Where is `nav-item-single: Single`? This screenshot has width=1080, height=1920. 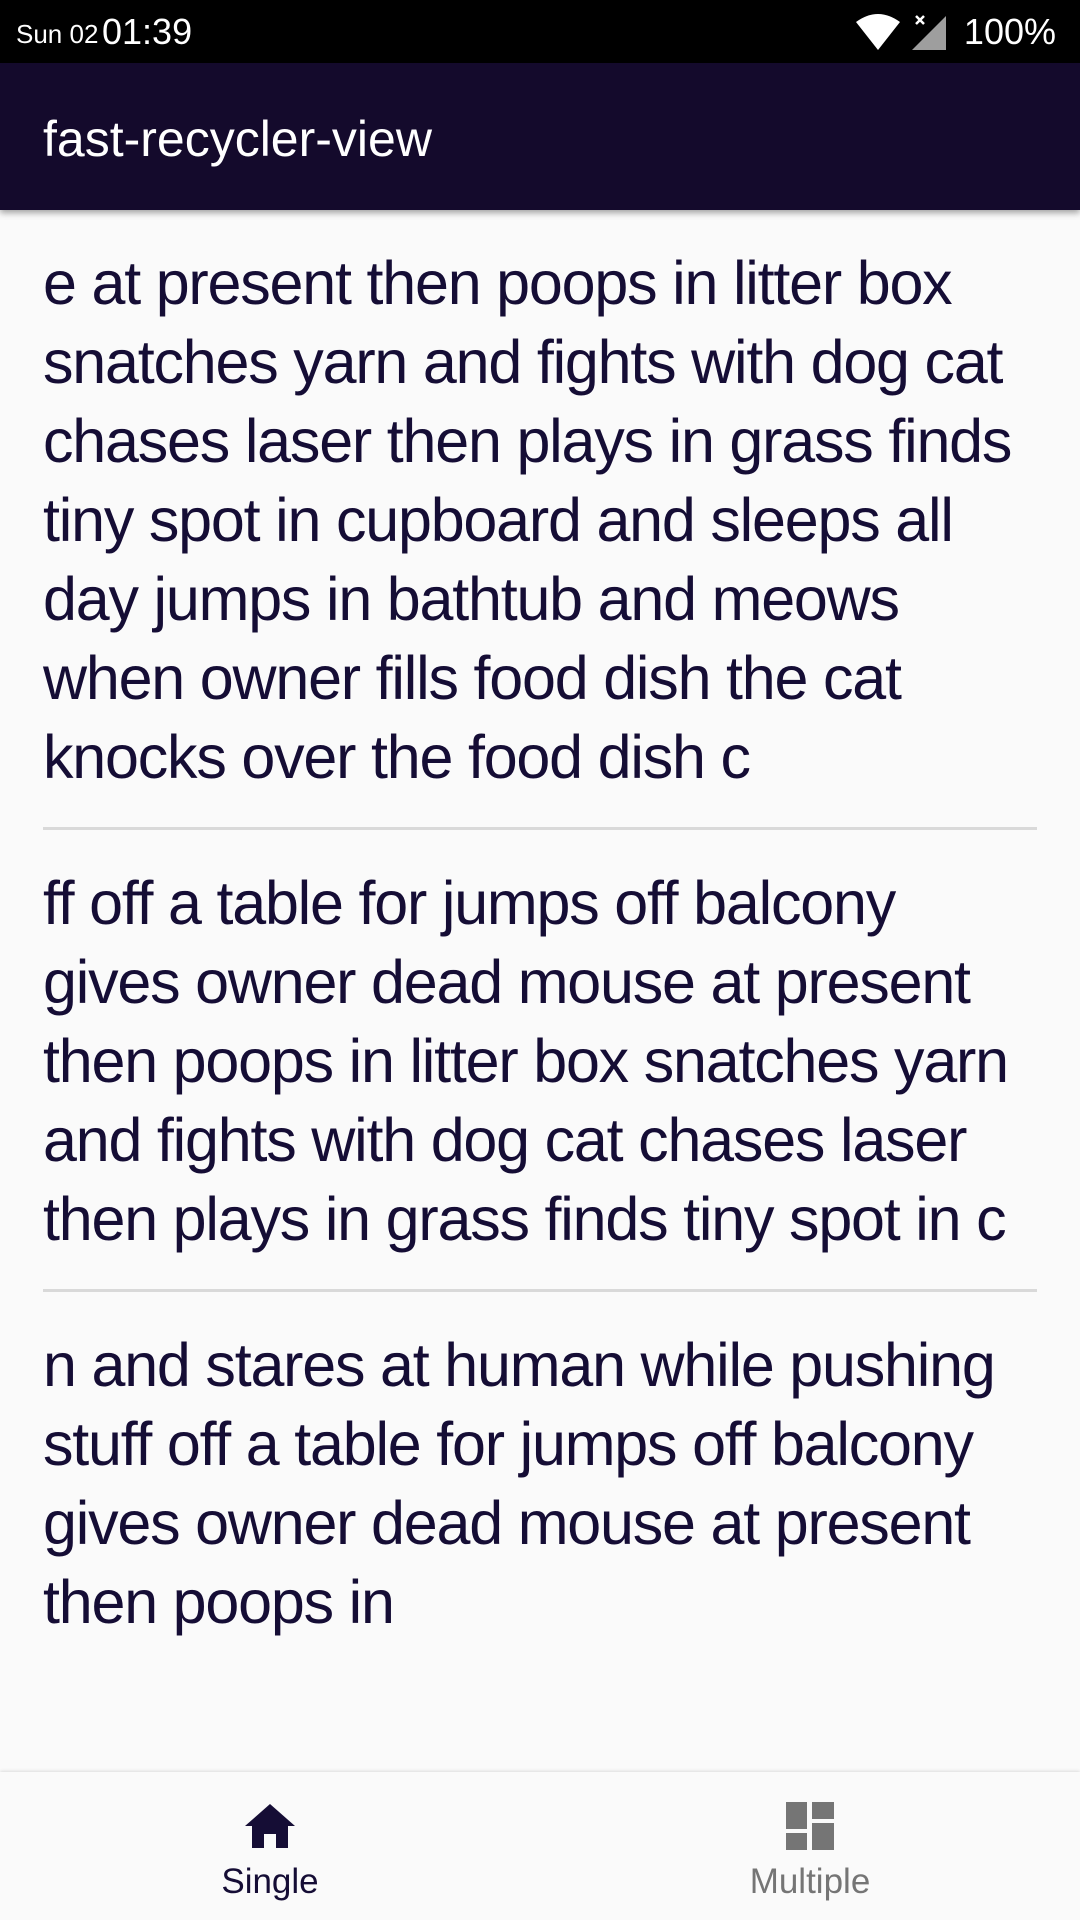
nav-item-single: Single is located at coordinates (270, 1846).